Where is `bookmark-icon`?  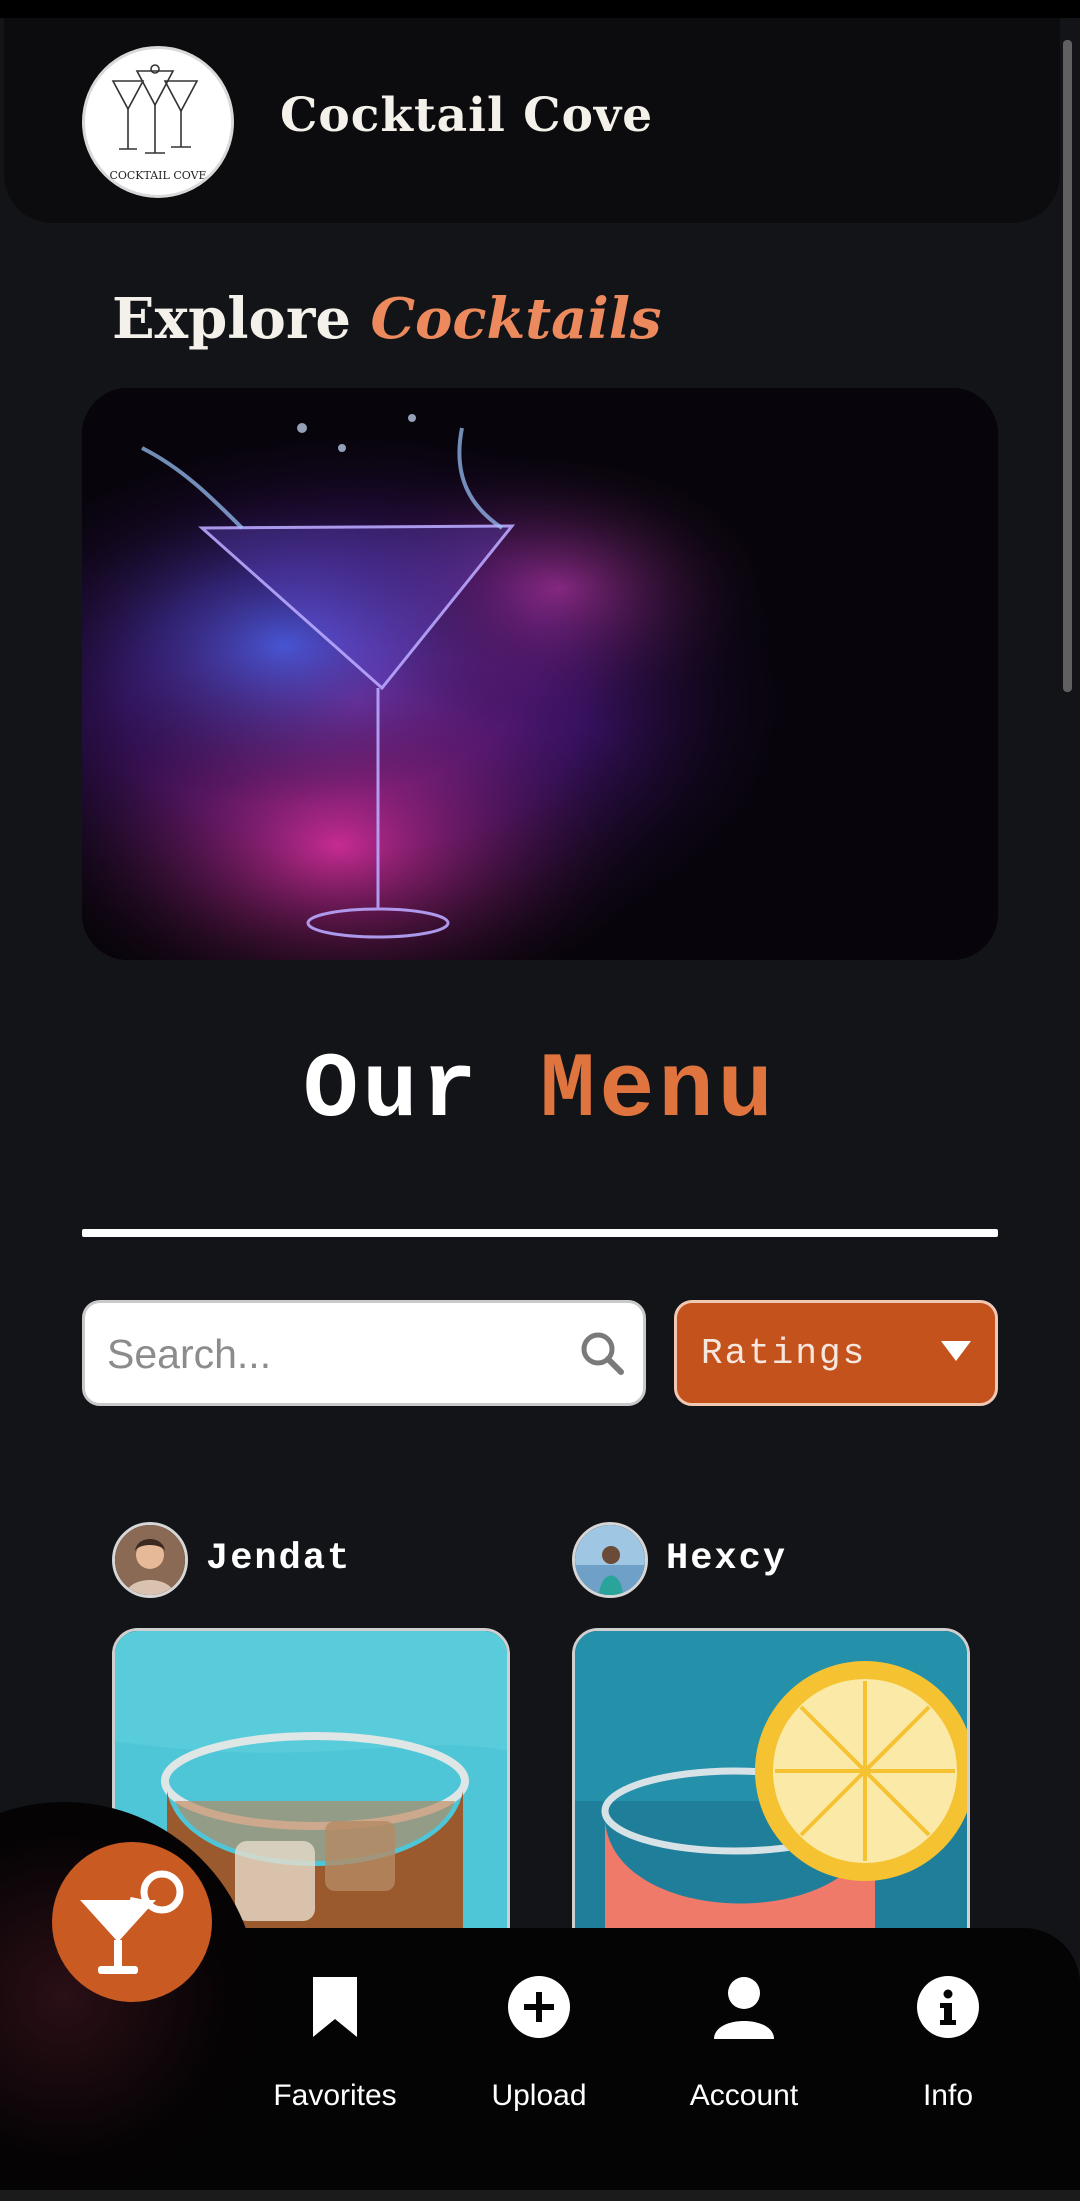 bookmark-icon is located at coordinates (335, 2007).